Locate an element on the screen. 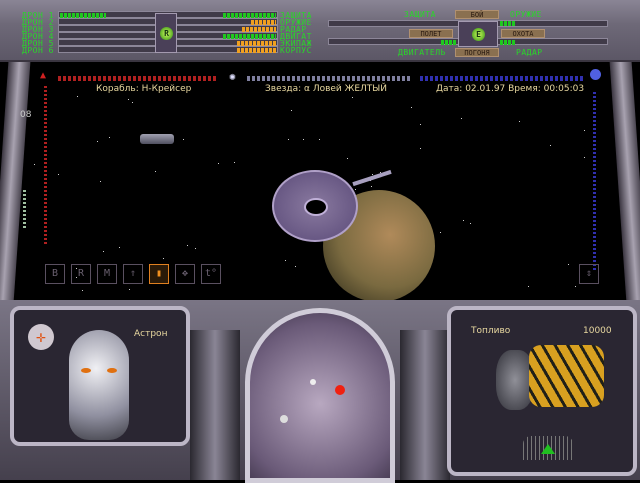 This screenshot has height=483, width=640. fuel-cell is located at coordinates (566, 376).